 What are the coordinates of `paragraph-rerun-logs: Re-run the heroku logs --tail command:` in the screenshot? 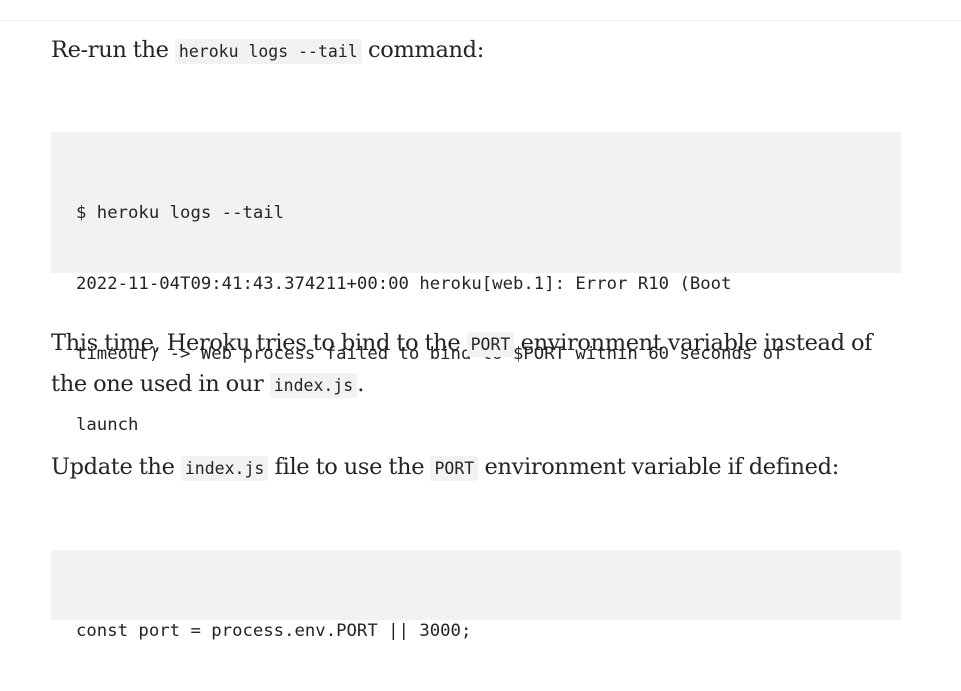 It's located at (267, 51).